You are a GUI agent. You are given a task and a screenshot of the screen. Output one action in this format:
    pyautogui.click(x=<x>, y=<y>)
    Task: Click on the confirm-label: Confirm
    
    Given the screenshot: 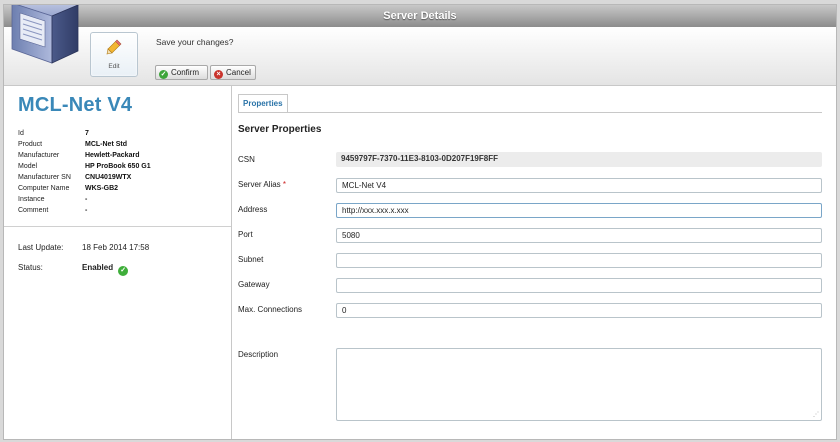 What is the action you would take?
    pyautogui.click(x=185, y=72)
    